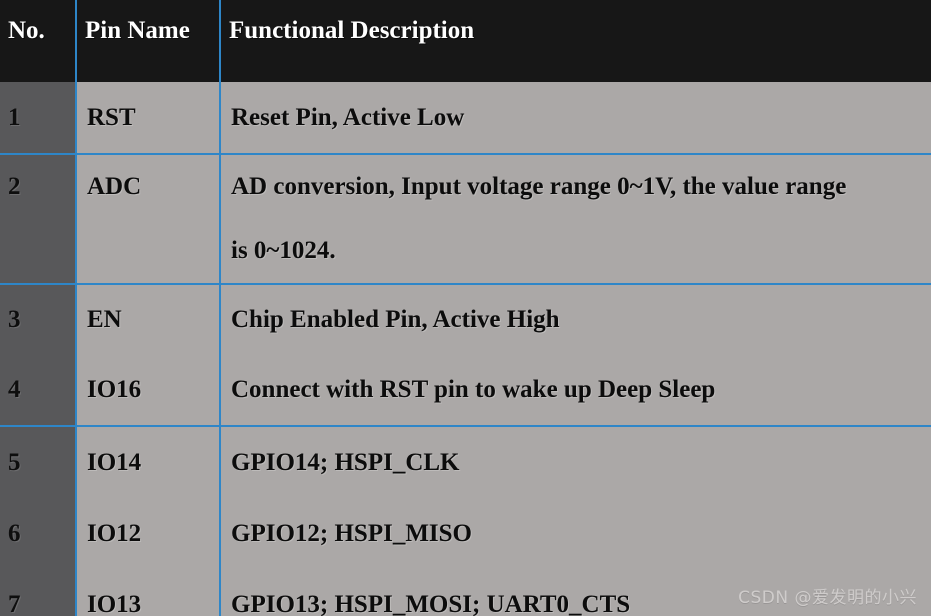 The height and width of the screenshot is (616, 931). I want to click on pin-name: IO12, so click(114, 533).